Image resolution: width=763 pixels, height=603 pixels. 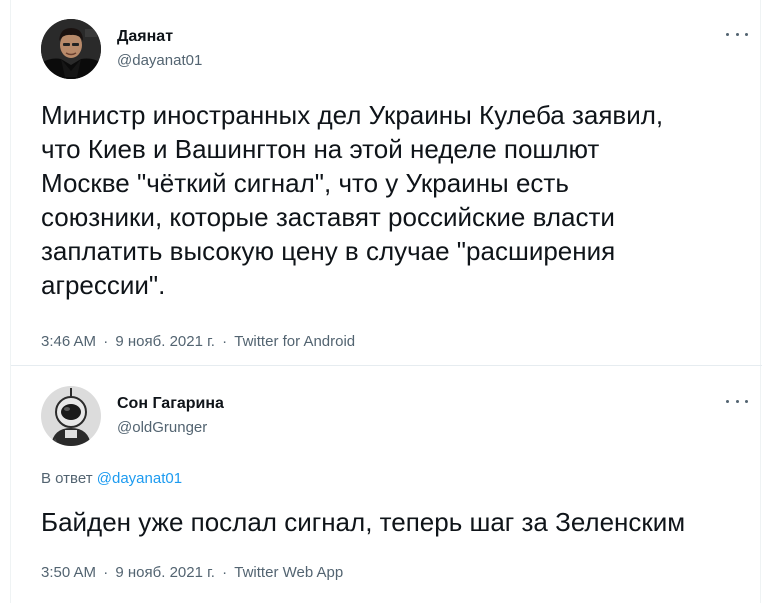 I want to click on user-handle: @dayanat01, so click(x=159, y=60).